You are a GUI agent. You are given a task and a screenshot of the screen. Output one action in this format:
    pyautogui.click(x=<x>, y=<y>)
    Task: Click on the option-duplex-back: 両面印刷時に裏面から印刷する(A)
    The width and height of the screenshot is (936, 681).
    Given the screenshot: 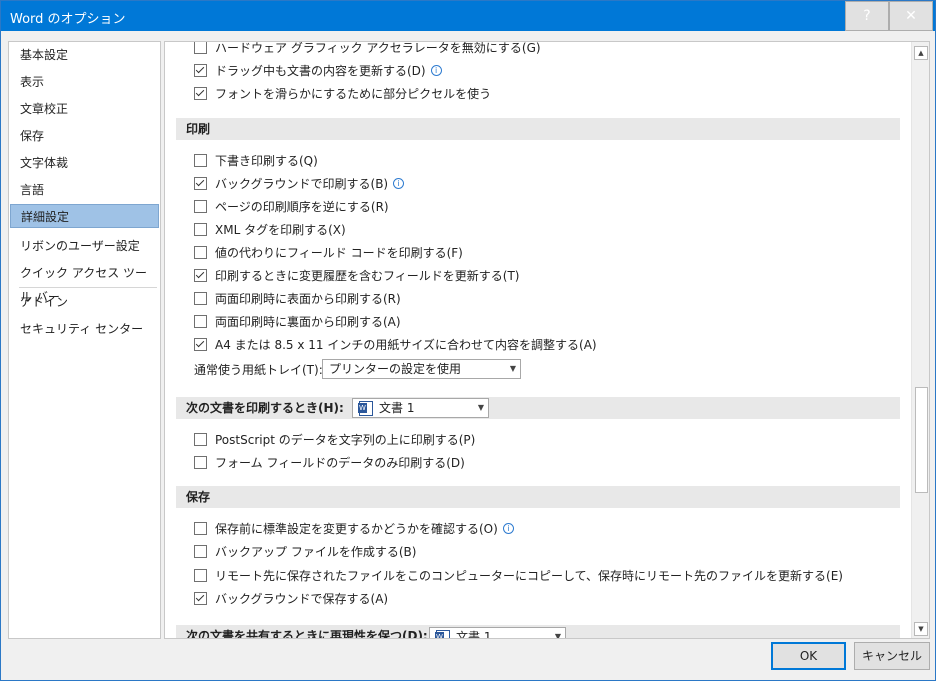 What is the action you would take?
    pyautogui.click(x=297, y=321)
    